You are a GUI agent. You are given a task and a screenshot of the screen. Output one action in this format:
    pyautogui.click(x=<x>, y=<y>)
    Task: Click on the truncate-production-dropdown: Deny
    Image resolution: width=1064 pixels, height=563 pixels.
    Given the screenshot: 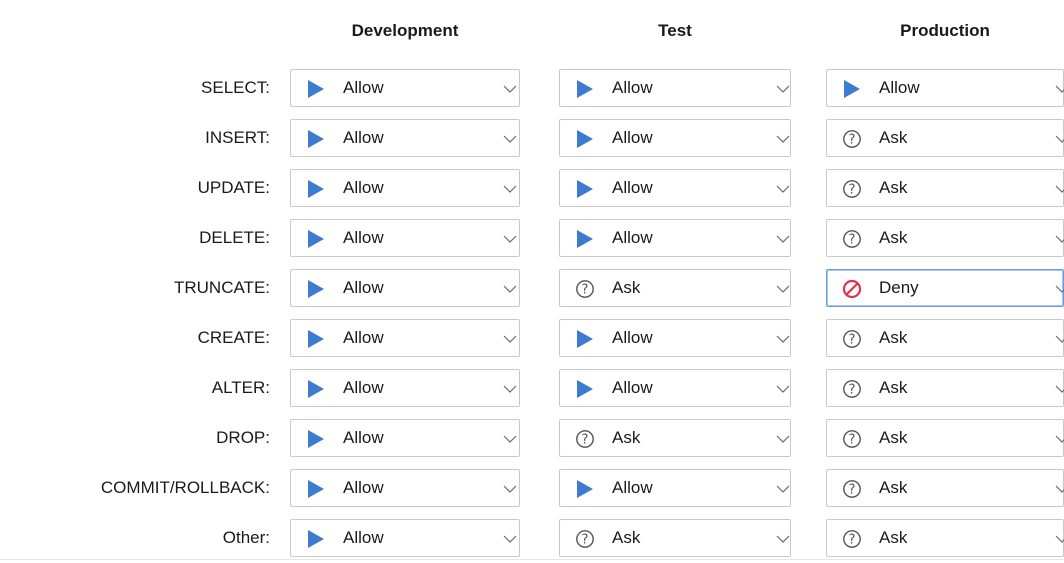 What is the action you would take?
    pyautogui.click(x=945, y=288)
    